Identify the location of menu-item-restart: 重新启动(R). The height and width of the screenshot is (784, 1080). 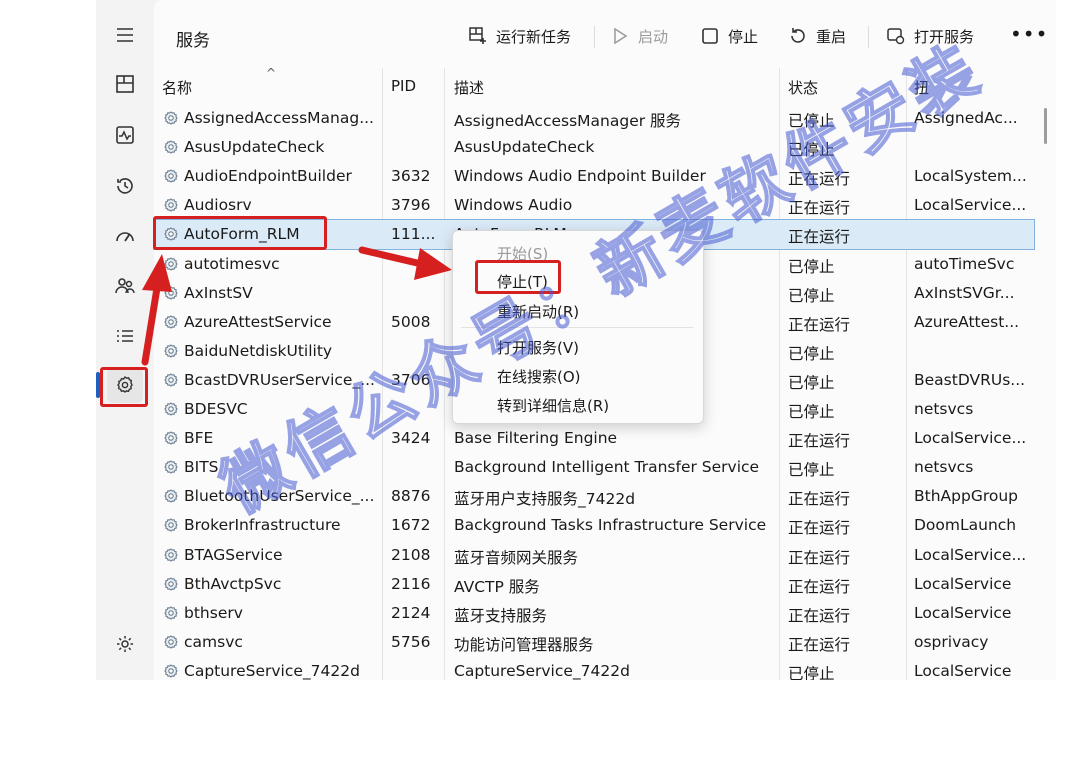
(538, 311).